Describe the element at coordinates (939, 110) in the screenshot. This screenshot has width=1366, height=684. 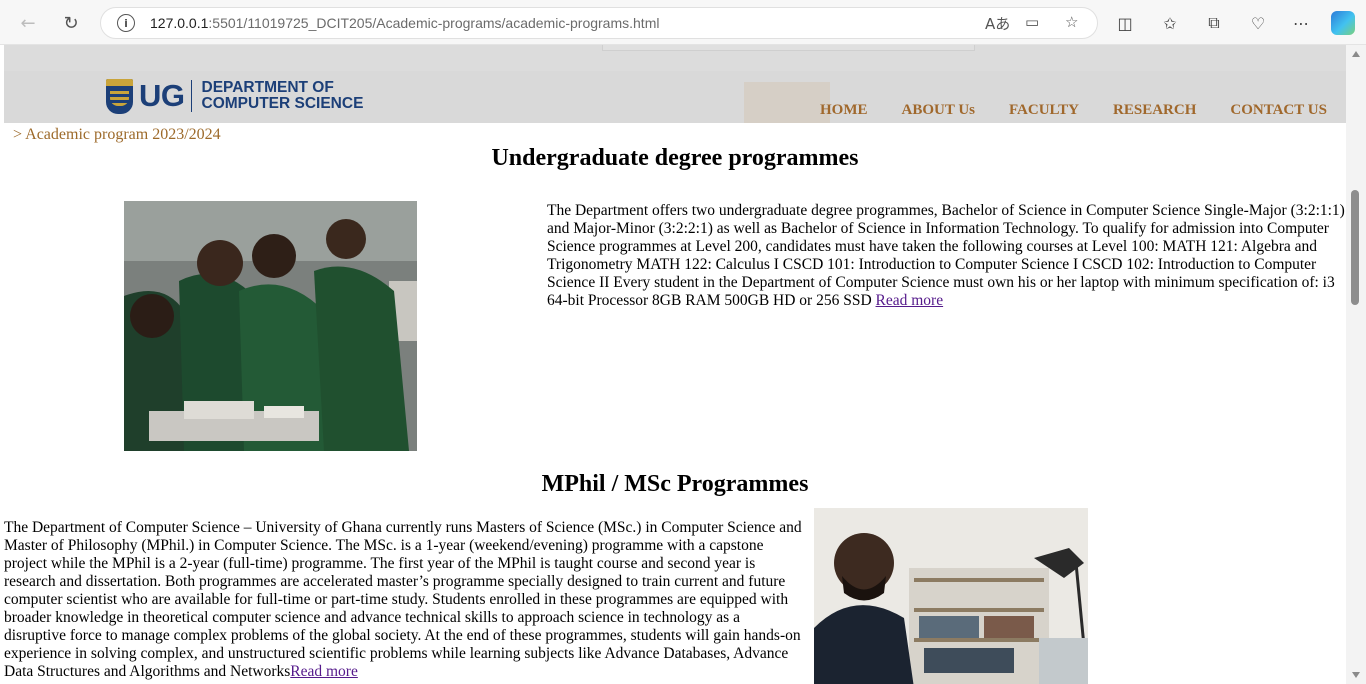
I see `nav-about-us: ABOUT Us` at that location.